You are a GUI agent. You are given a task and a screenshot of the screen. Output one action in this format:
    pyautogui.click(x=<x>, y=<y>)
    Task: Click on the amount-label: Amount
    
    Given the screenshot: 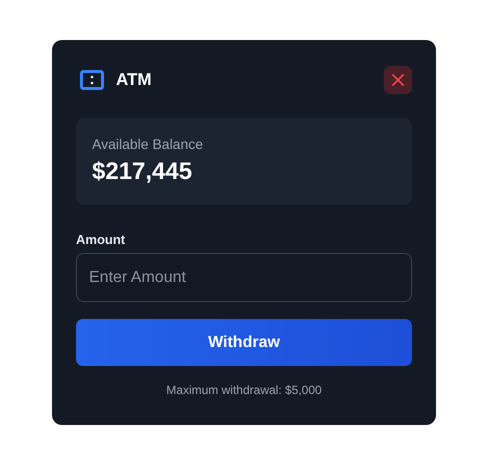 What is the action you would take?
    pyautogui.click(x=101, y=239)
    